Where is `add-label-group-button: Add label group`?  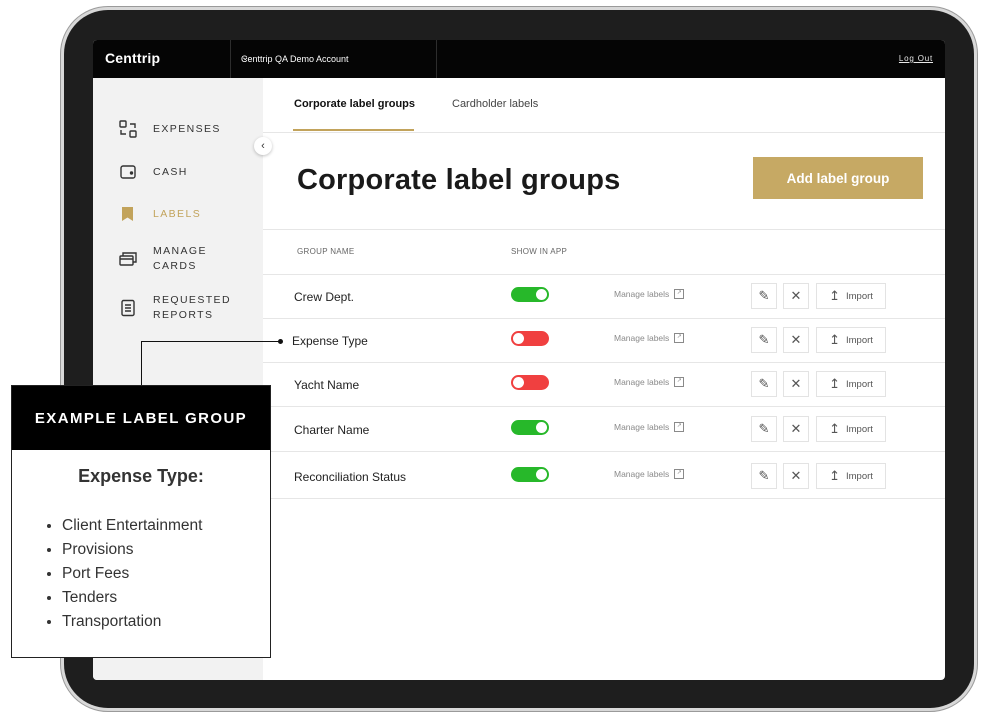 add-label-group-button: Add label group is located at coordinates (838, 178).